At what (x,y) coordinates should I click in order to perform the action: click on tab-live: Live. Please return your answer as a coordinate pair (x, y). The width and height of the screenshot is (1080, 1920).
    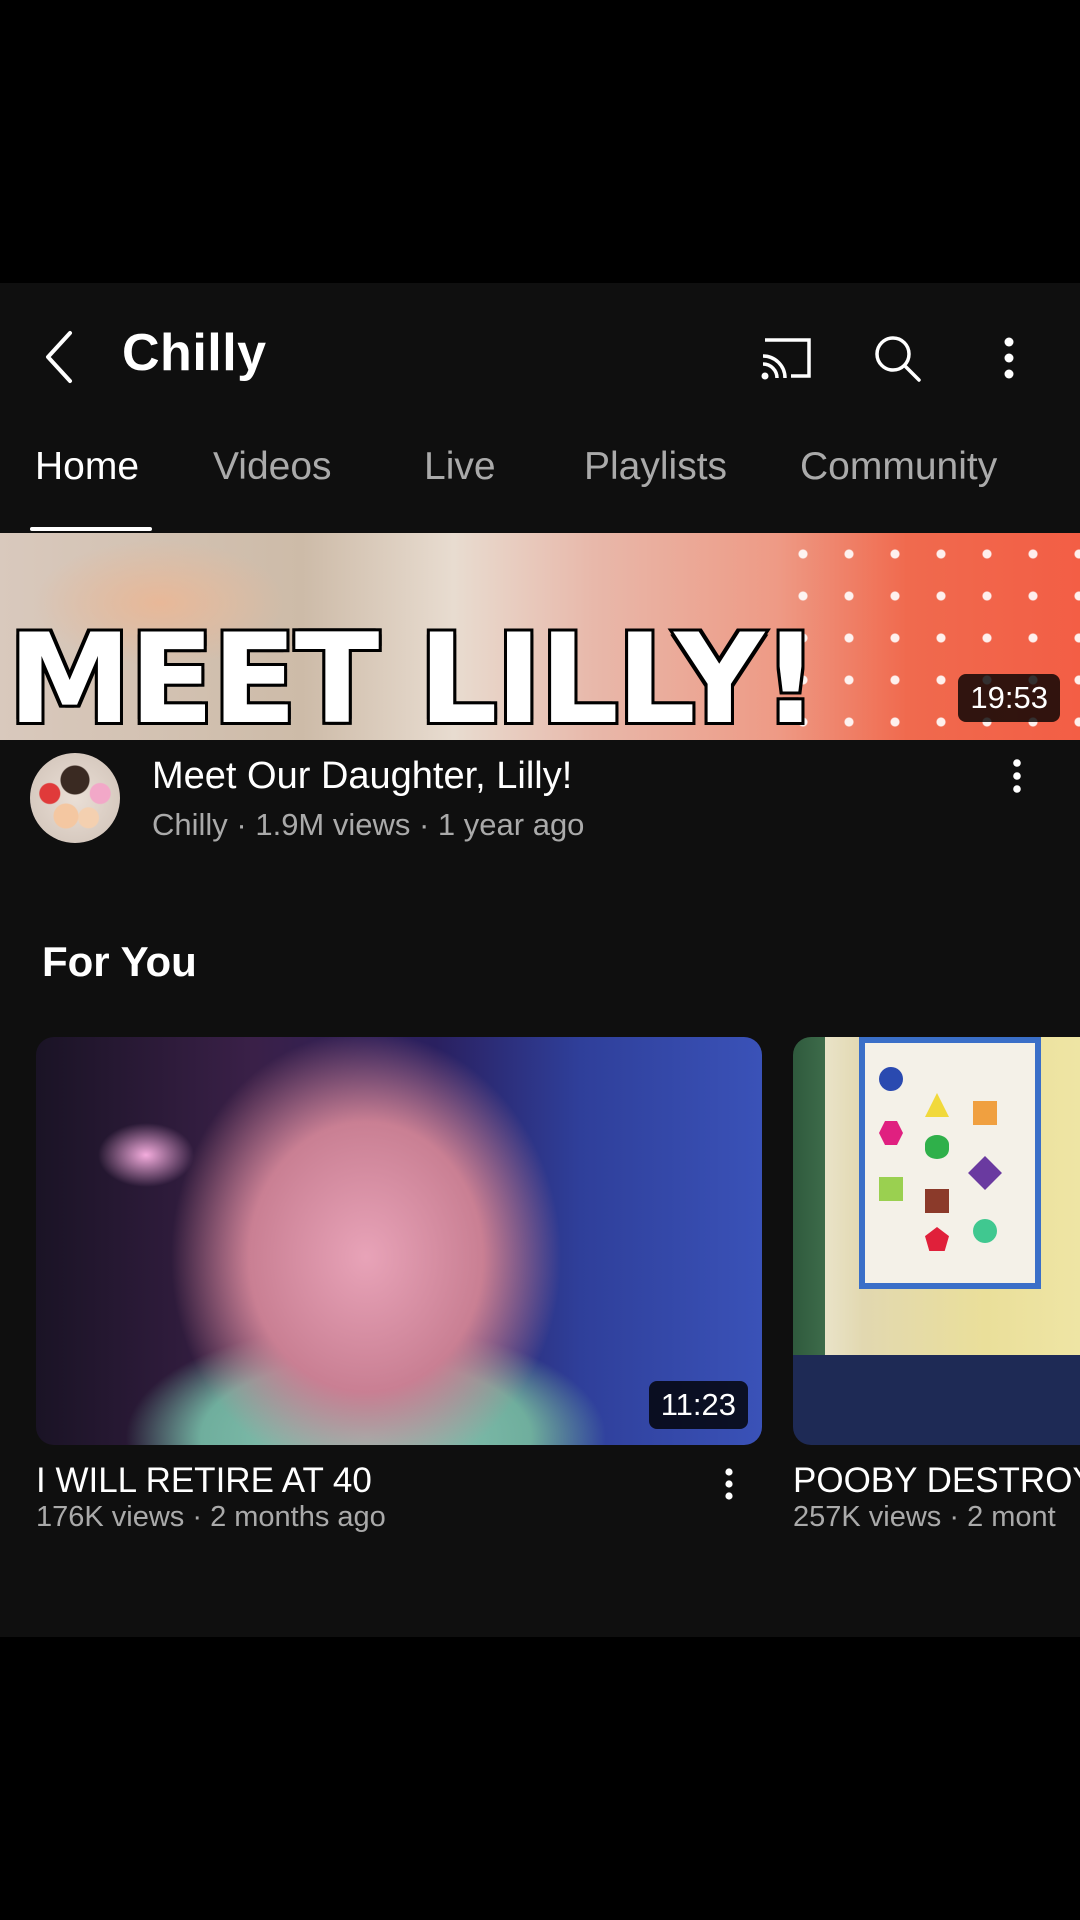
    Looking at the image, I should click on (460, 467).